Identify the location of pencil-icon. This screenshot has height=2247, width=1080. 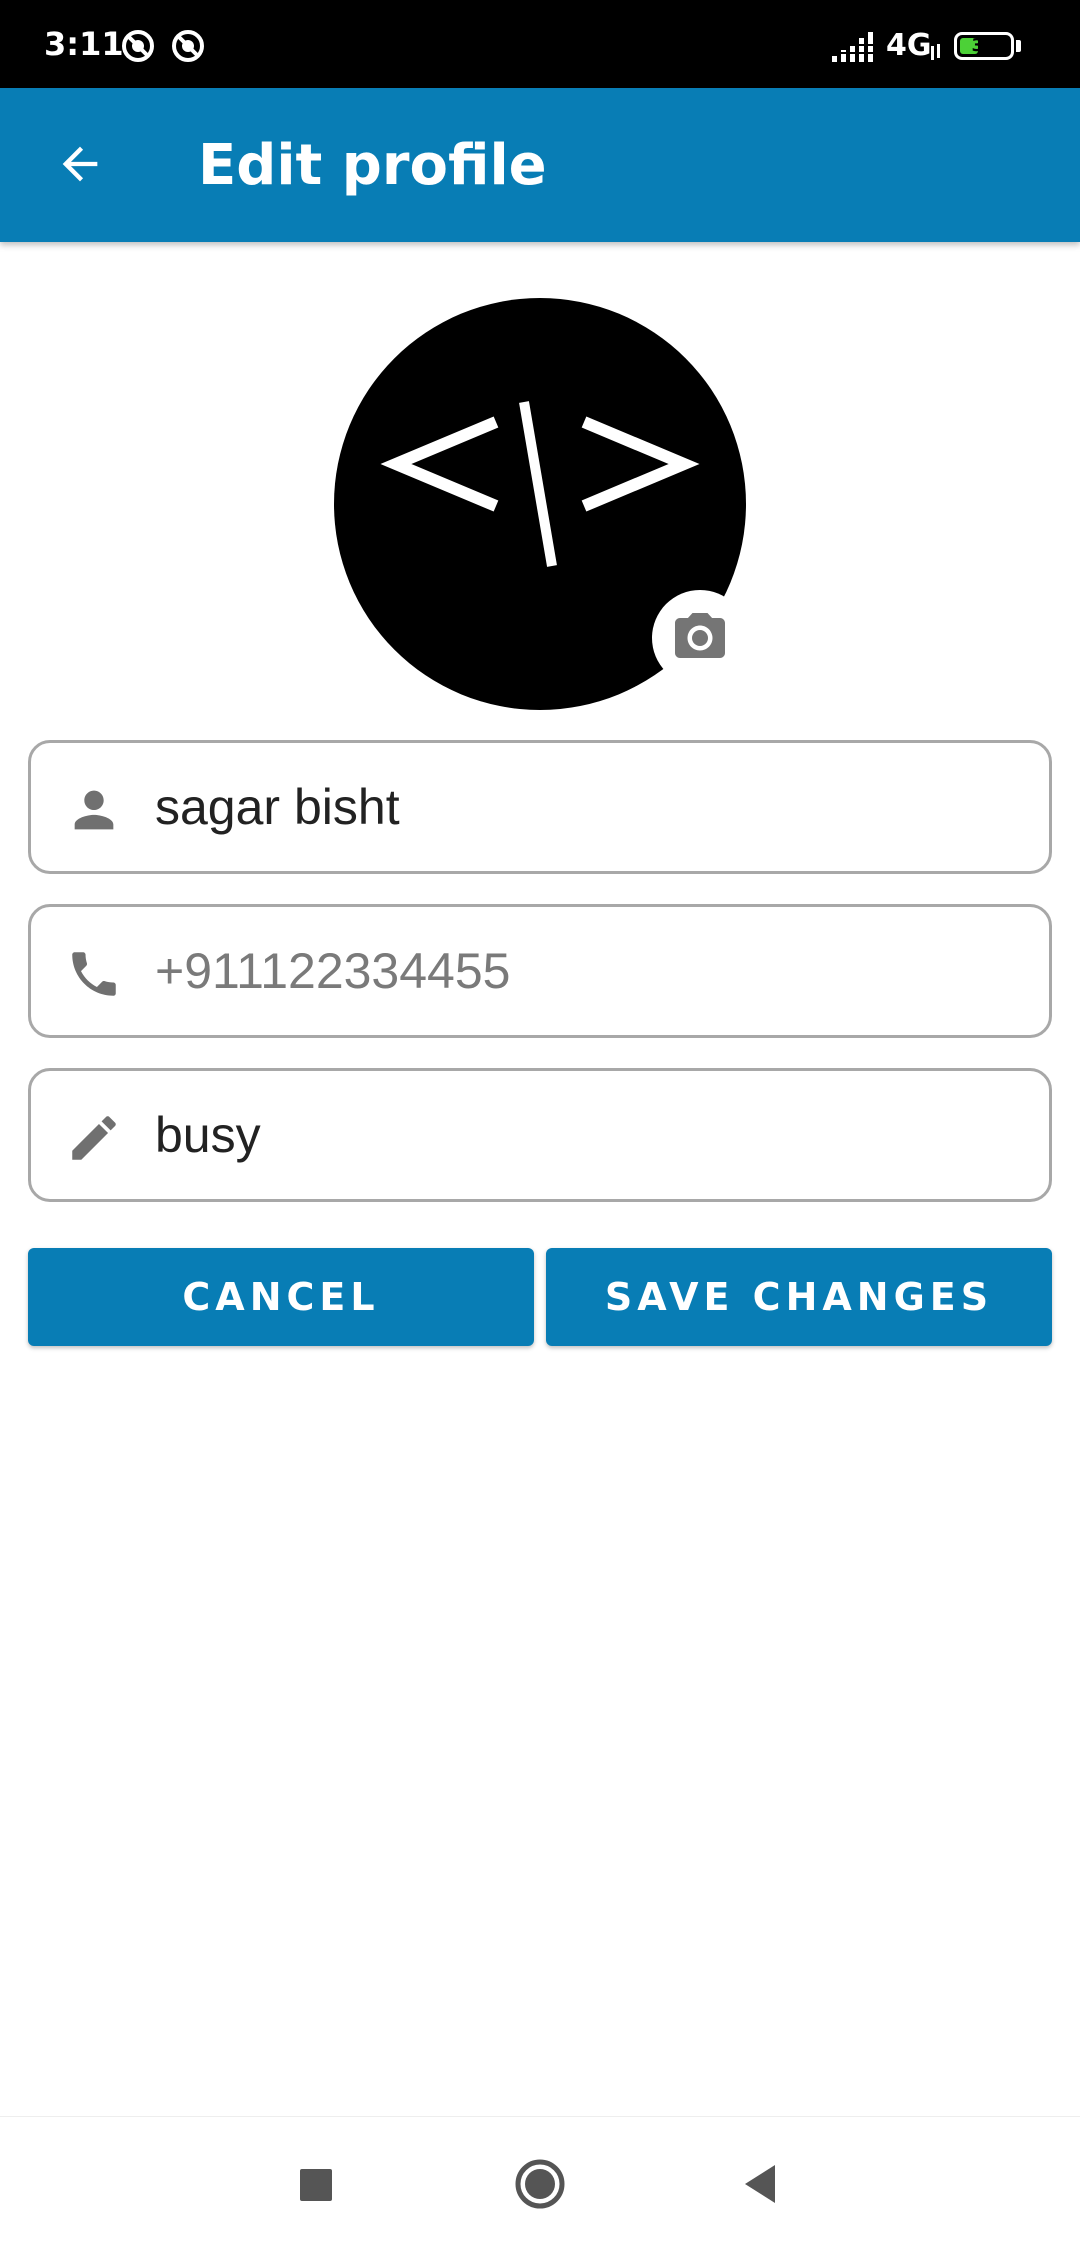
(94, 1138).